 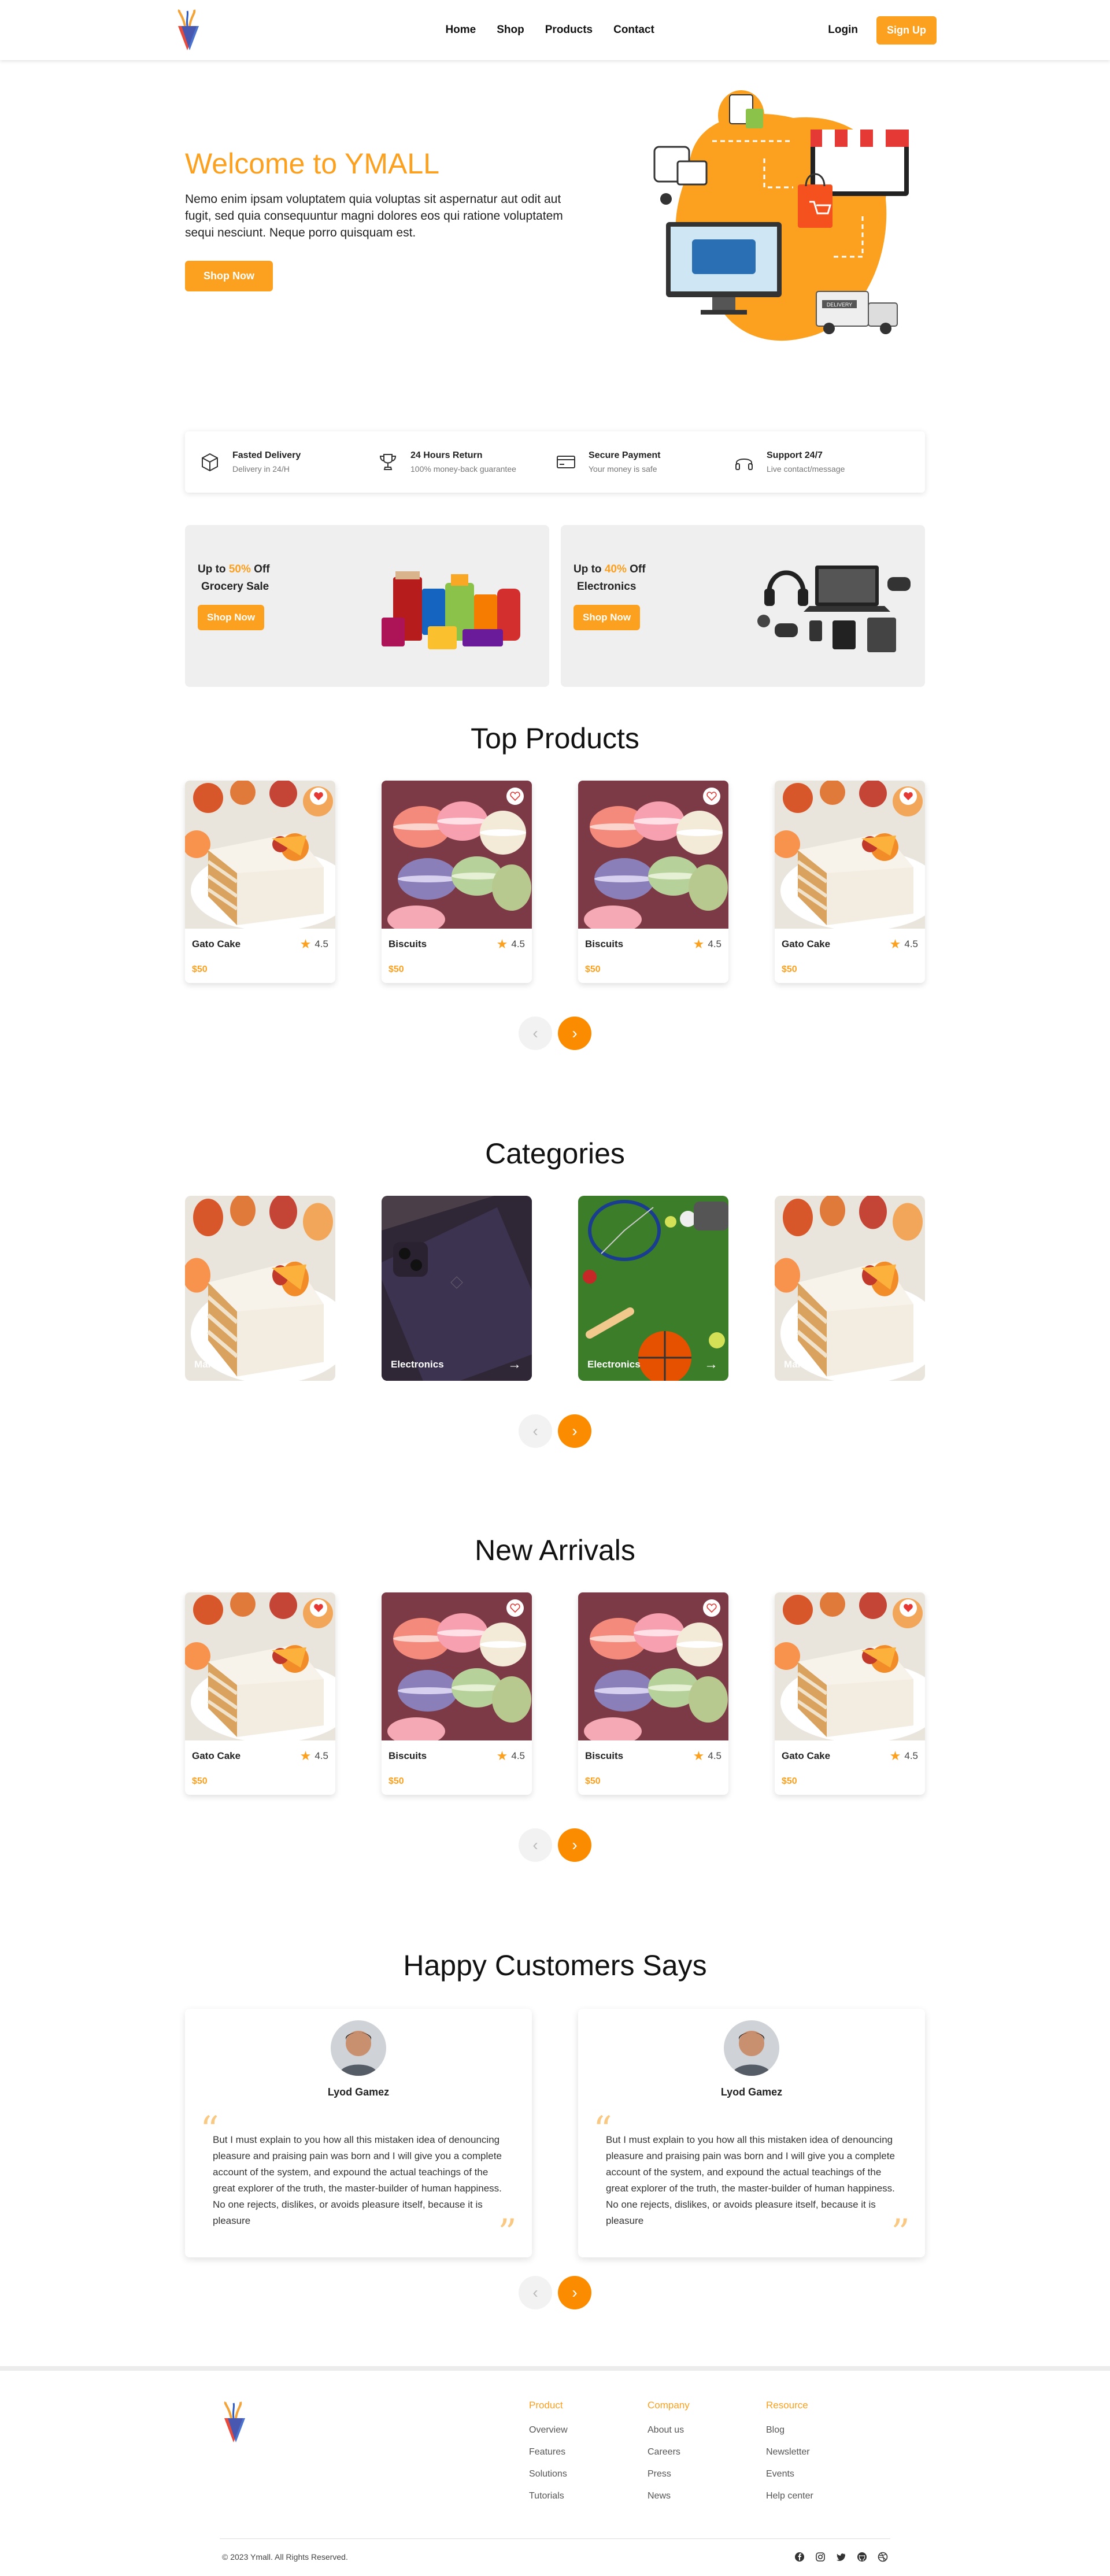 What do you see at coordinates (799, 2557) in the screenshot?
I see `facebook-icon` at bounding box center [799, 2557].